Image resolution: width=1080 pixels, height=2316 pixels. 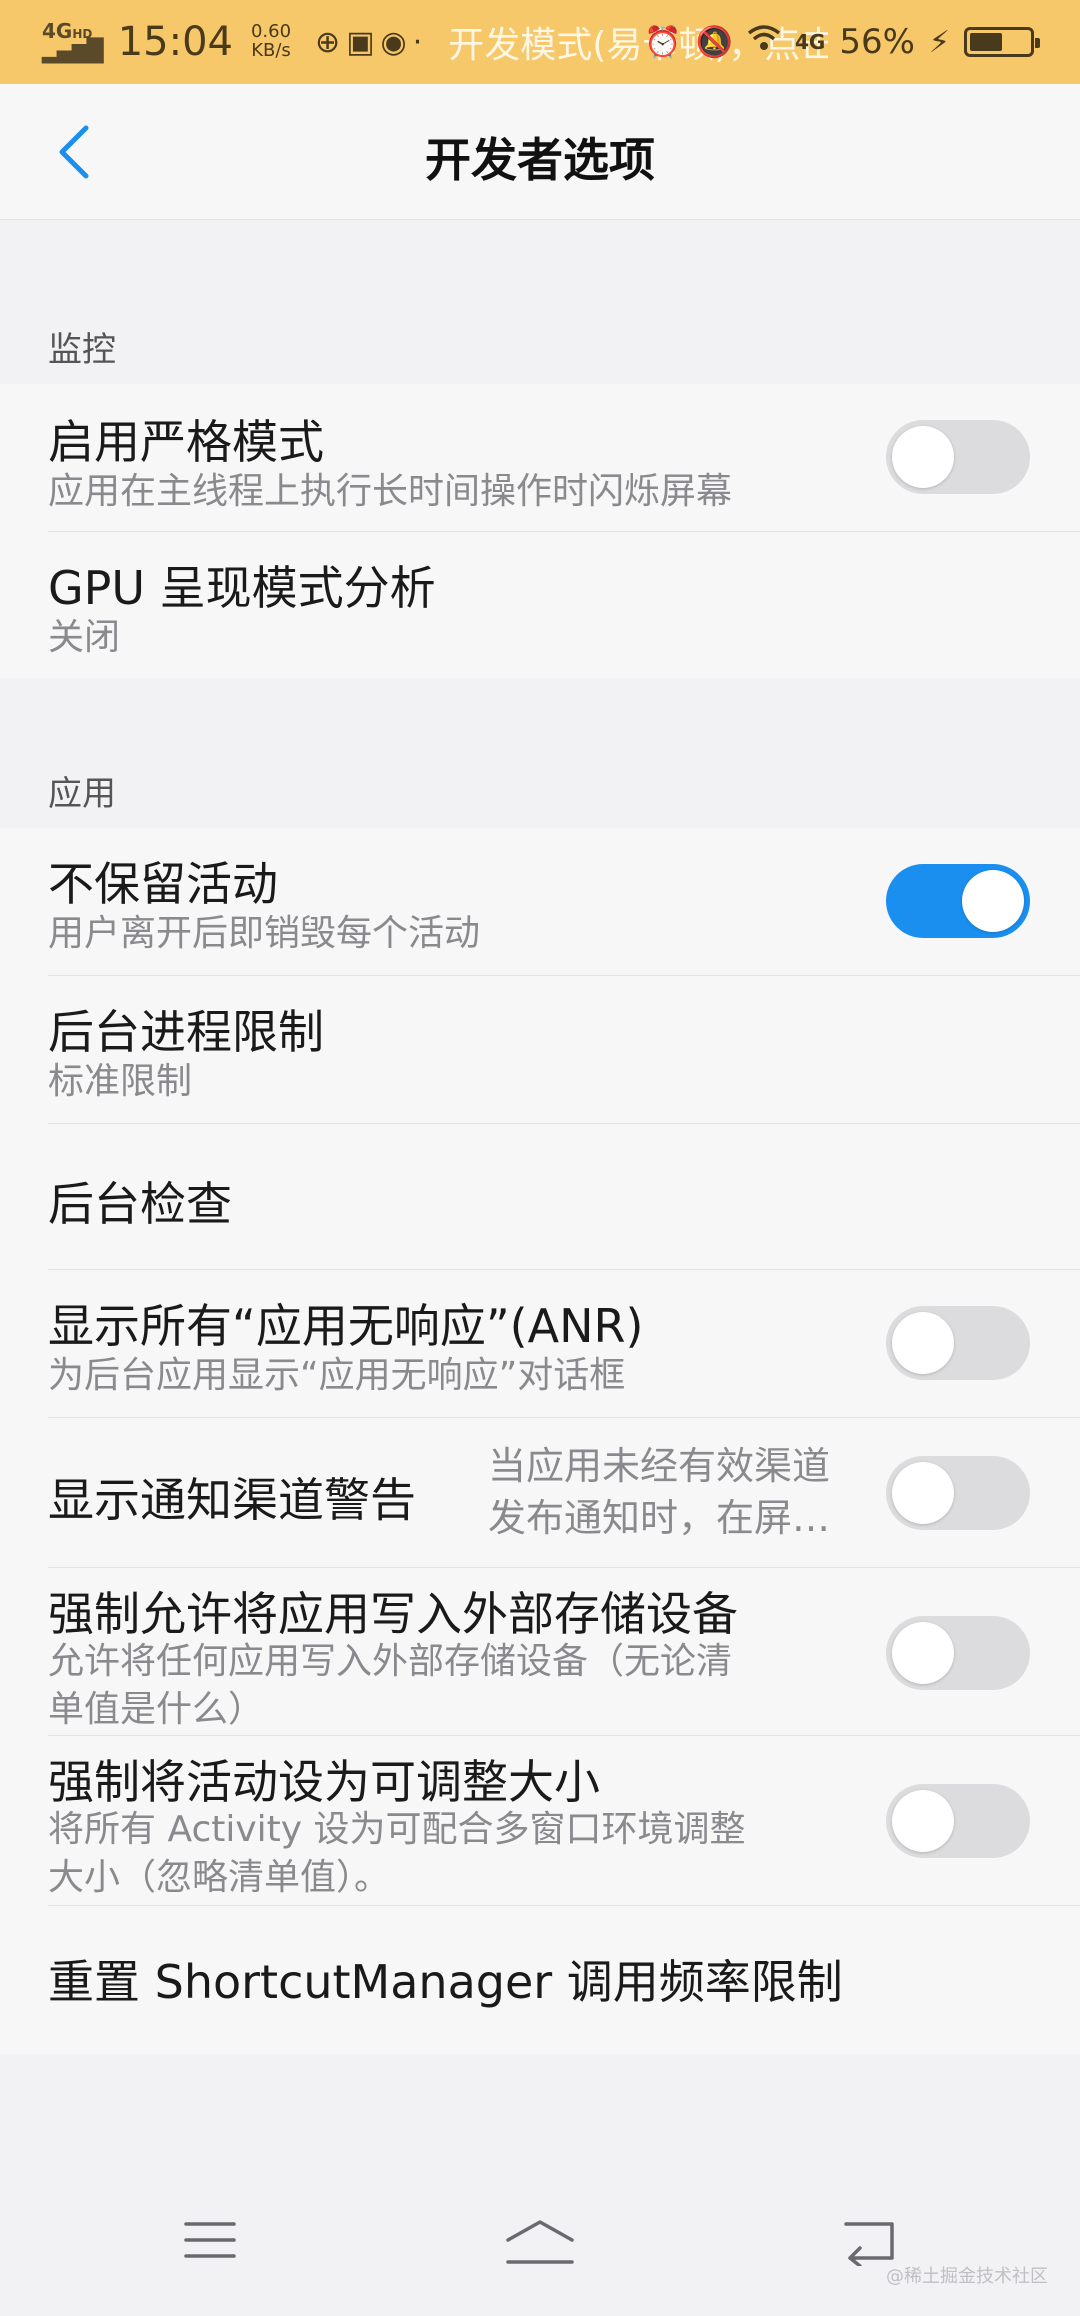 I want to click on strict-mode-toggle, so click(x=958, y=457).